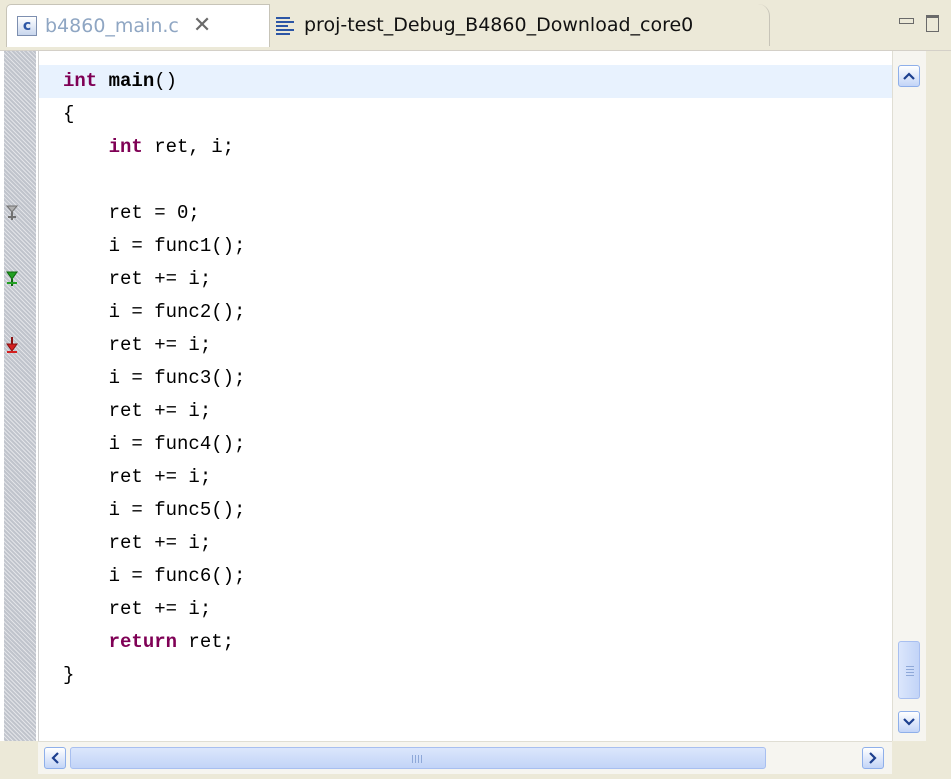 This screenshot has width=951, height=779. I want to click on code-function-name: main, so click(131, 81).